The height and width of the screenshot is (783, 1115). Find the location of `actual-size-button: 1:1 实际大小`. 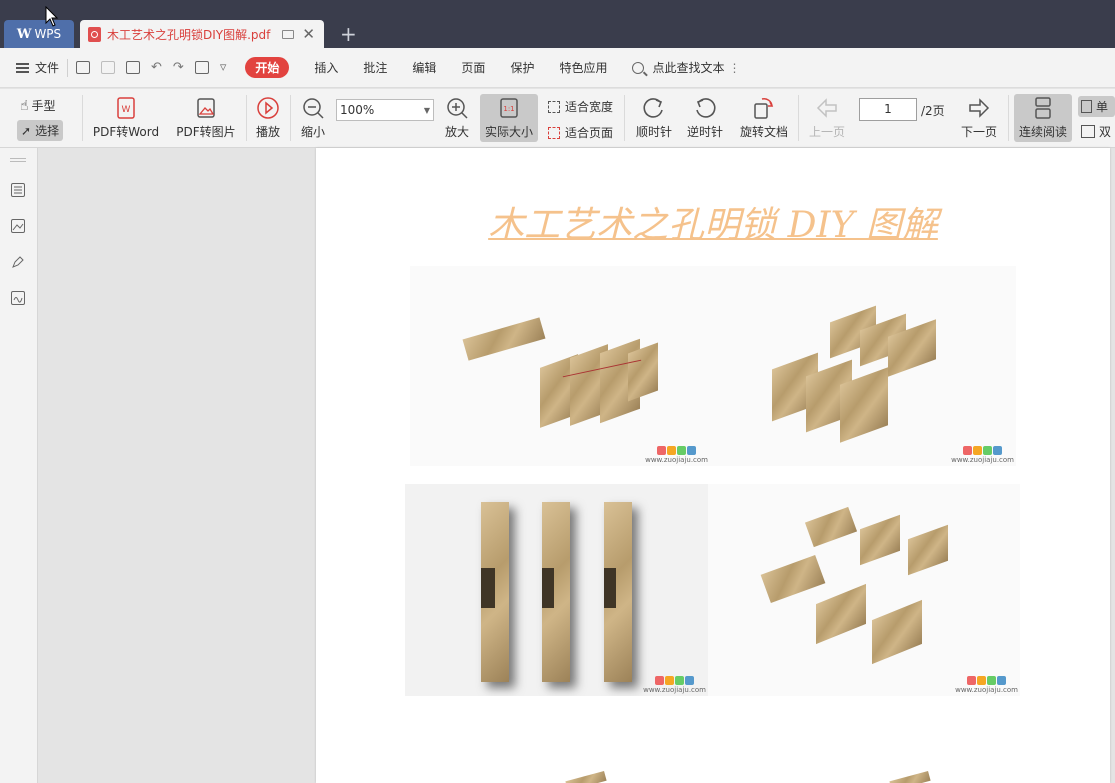

actual-size-button: 1:1 实际大小 is located at coordinates (509, 118).